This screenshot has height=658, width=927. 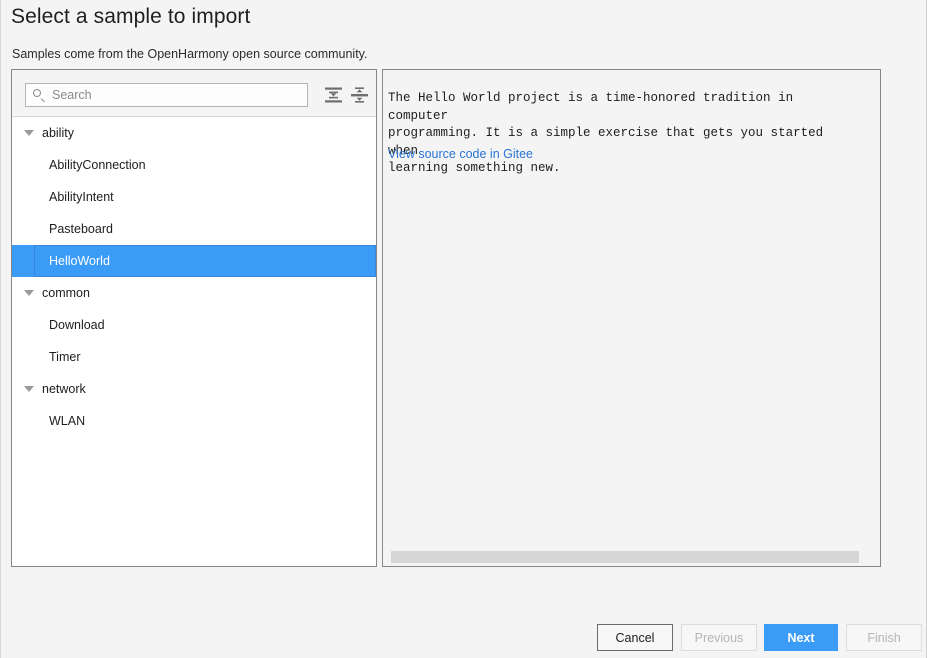 What do you see at coordinates (77, 325) in the screenshot?
I see `tree-item-label: Download` at bounding box center [77, 325].